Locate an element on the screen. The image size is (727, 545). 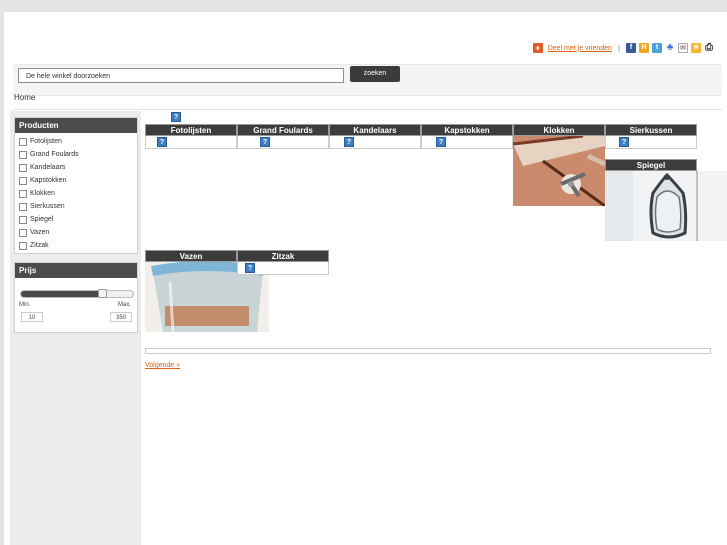
category-item: Sierkussen is located at coordinates (76, 206).